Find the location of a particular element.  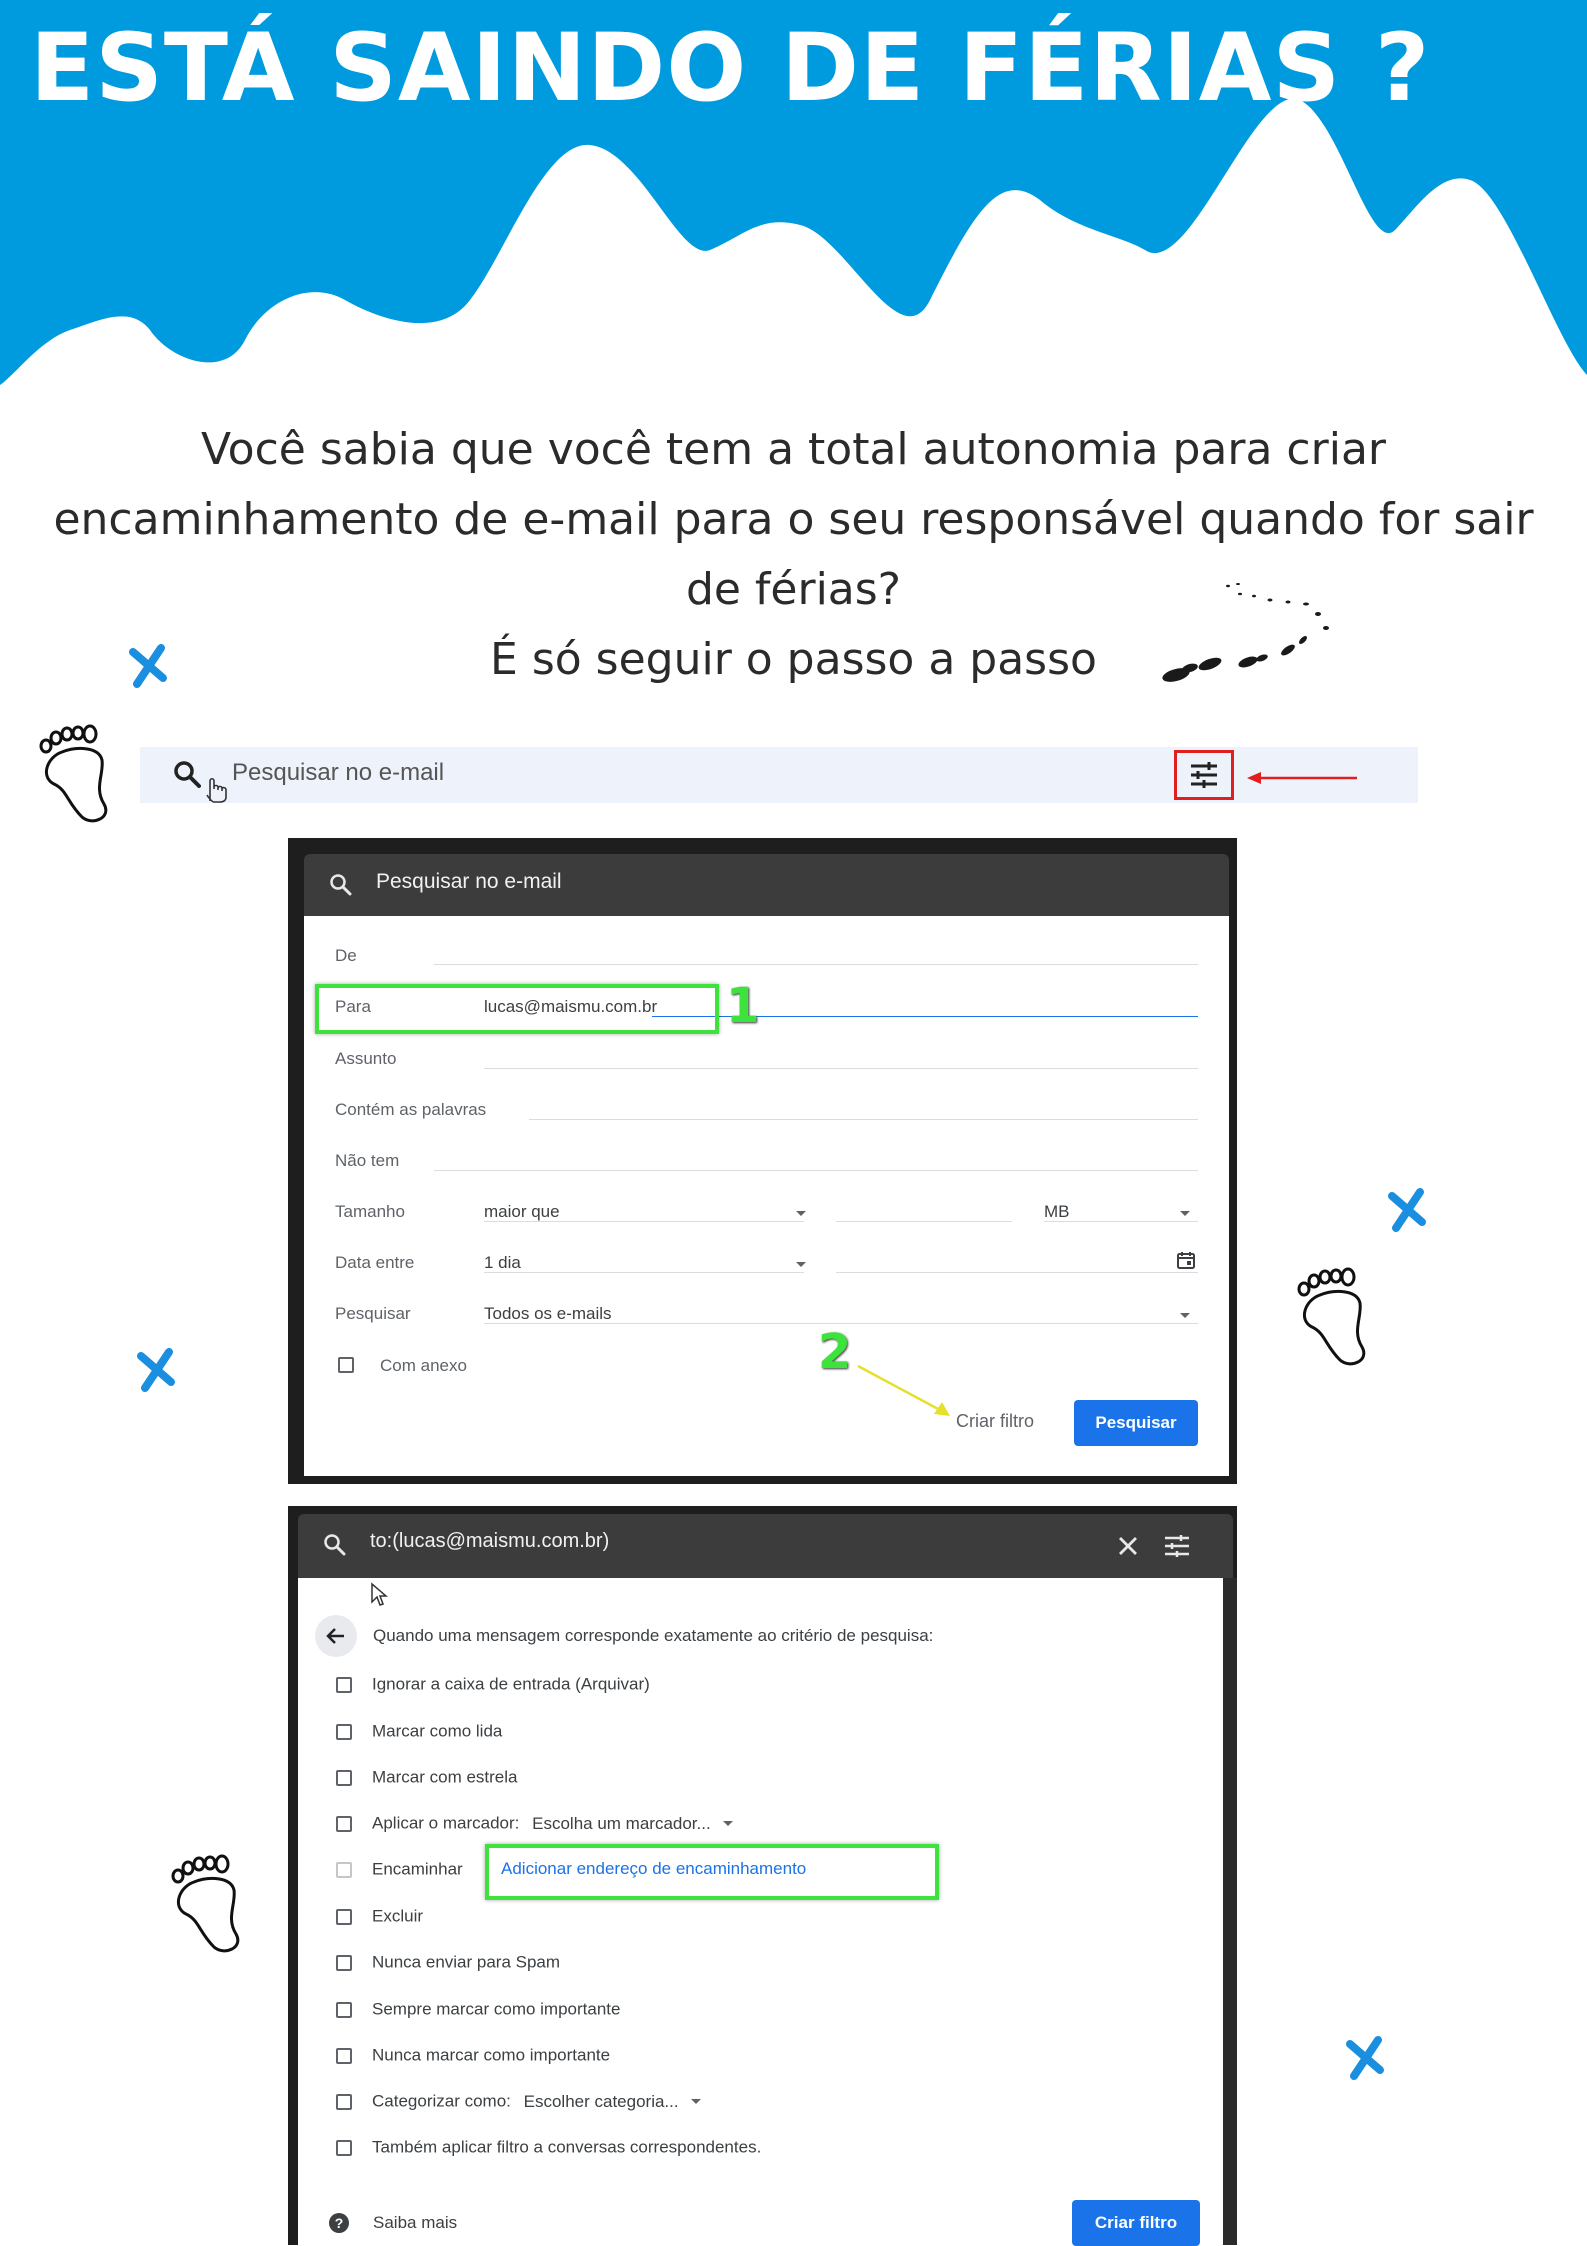

help-icon: ? is located at coordinates (339, 2225).